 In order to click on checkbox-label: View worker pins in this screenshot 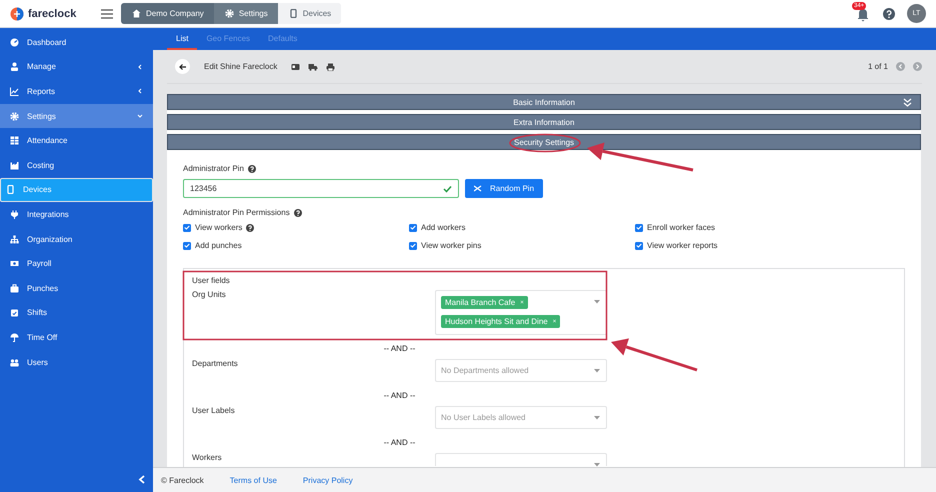, I will do `click(451, 245)`.